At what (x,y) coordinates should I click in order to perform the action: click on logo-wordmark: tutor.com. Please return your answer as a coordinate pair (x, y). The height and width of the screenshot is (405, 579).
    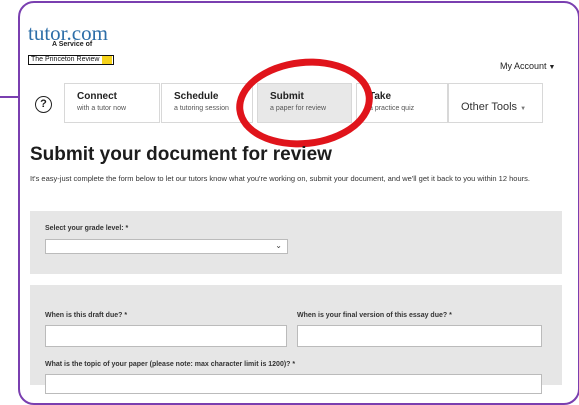
    Looking at the image, I should click on (68, 33).